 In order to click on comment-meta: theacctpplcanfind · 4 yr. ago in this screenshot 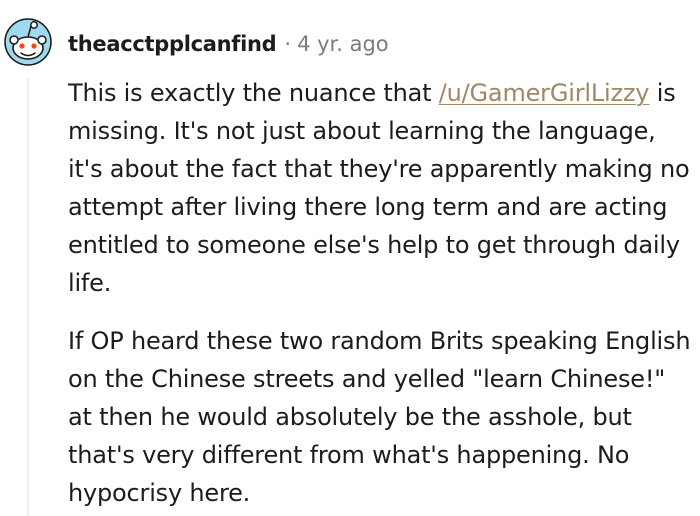, I will do `click(228, 44)`.